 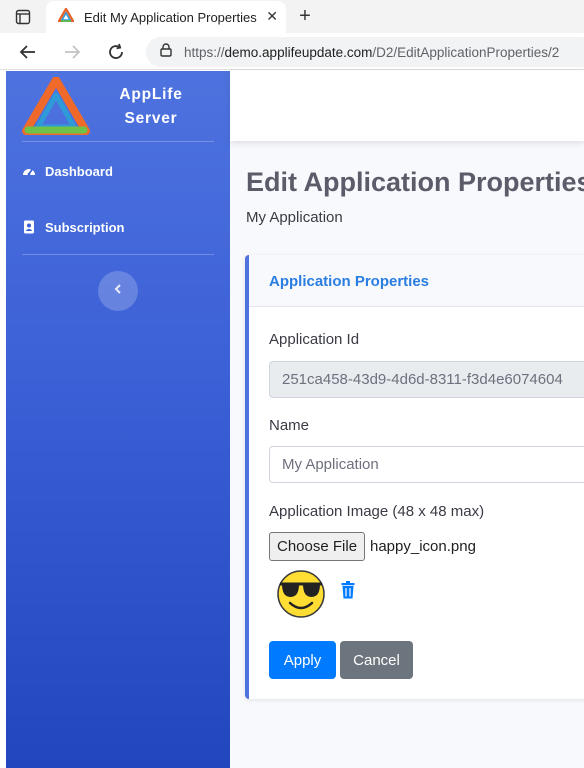 What do you see at coordinates (423, 546) in the screenshot?
I see `selected-file-name: happy_icon.png` at bounding box center [423, 546].